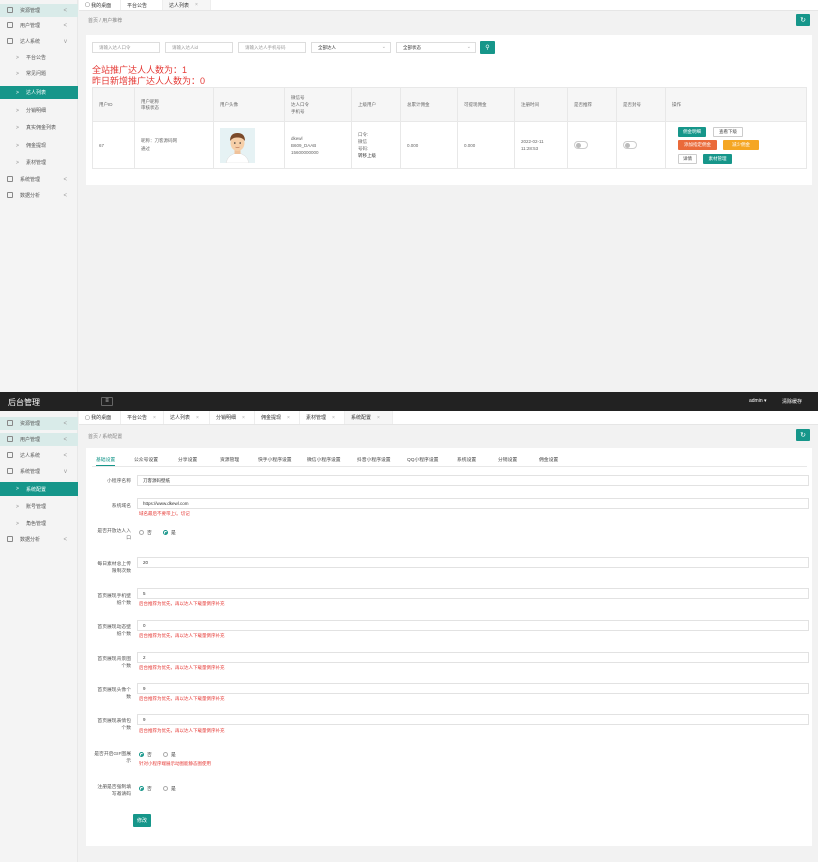 This screenshot has width=818, height=862. Describe the element at coordinates (39, 92) in the screenshot. I see `sidebar-item-talent-list: > 达人列表` at that location.